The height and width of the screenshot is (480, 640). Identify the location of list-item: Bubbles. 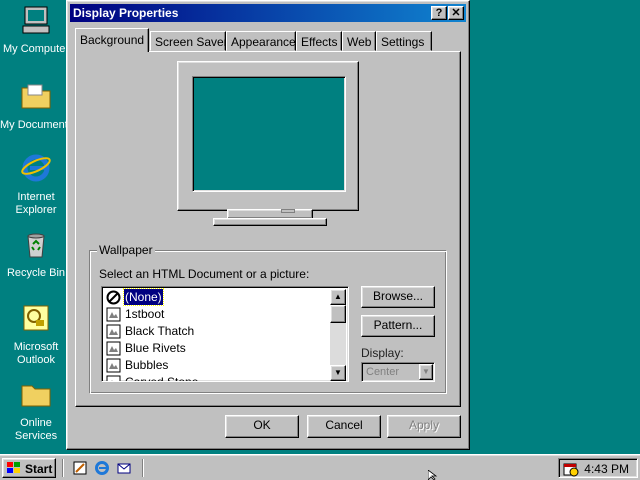
(216, 365).